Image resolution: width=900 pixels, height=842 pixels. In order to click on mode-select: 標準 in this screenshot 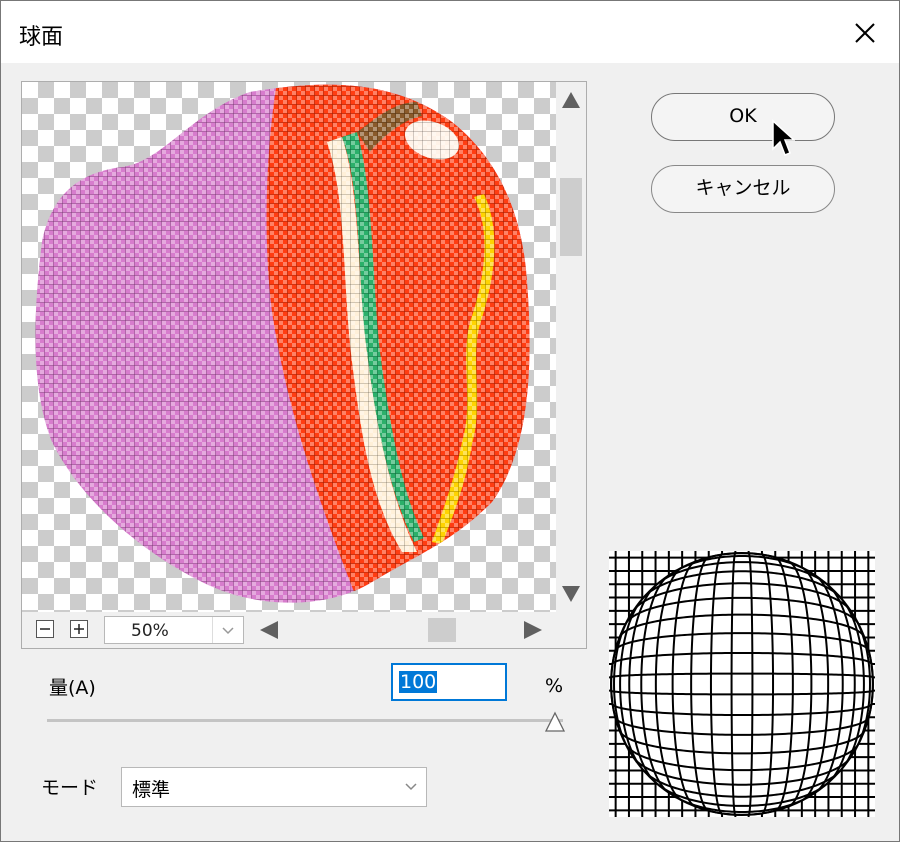, I will do `click(274, 787)`.